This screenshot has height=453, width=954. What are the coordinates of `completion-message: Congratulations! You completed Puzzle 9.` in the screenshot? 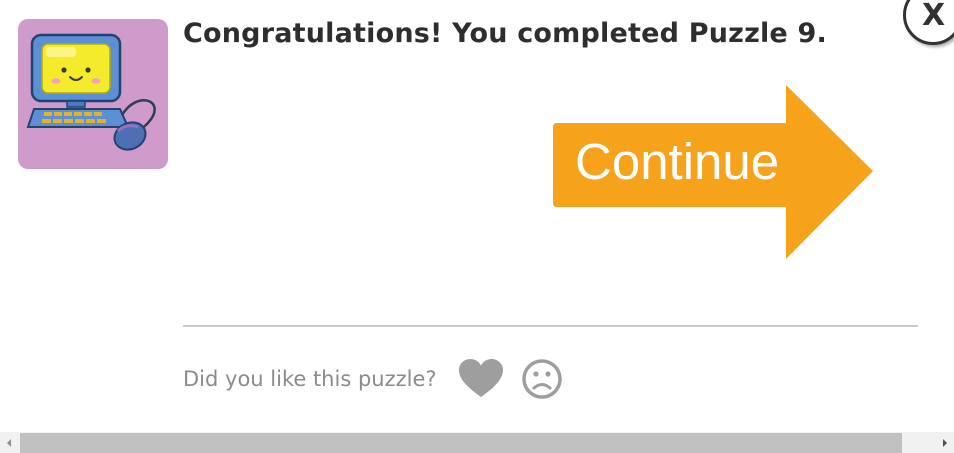 It's located at (505, 33).